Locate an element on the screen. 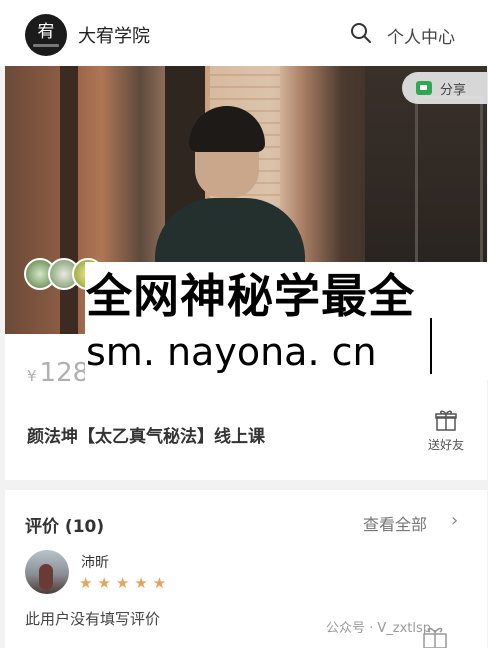 This screenshot has width=488, height=648. course-price: ¥128 is located at coordinates (58, 373).